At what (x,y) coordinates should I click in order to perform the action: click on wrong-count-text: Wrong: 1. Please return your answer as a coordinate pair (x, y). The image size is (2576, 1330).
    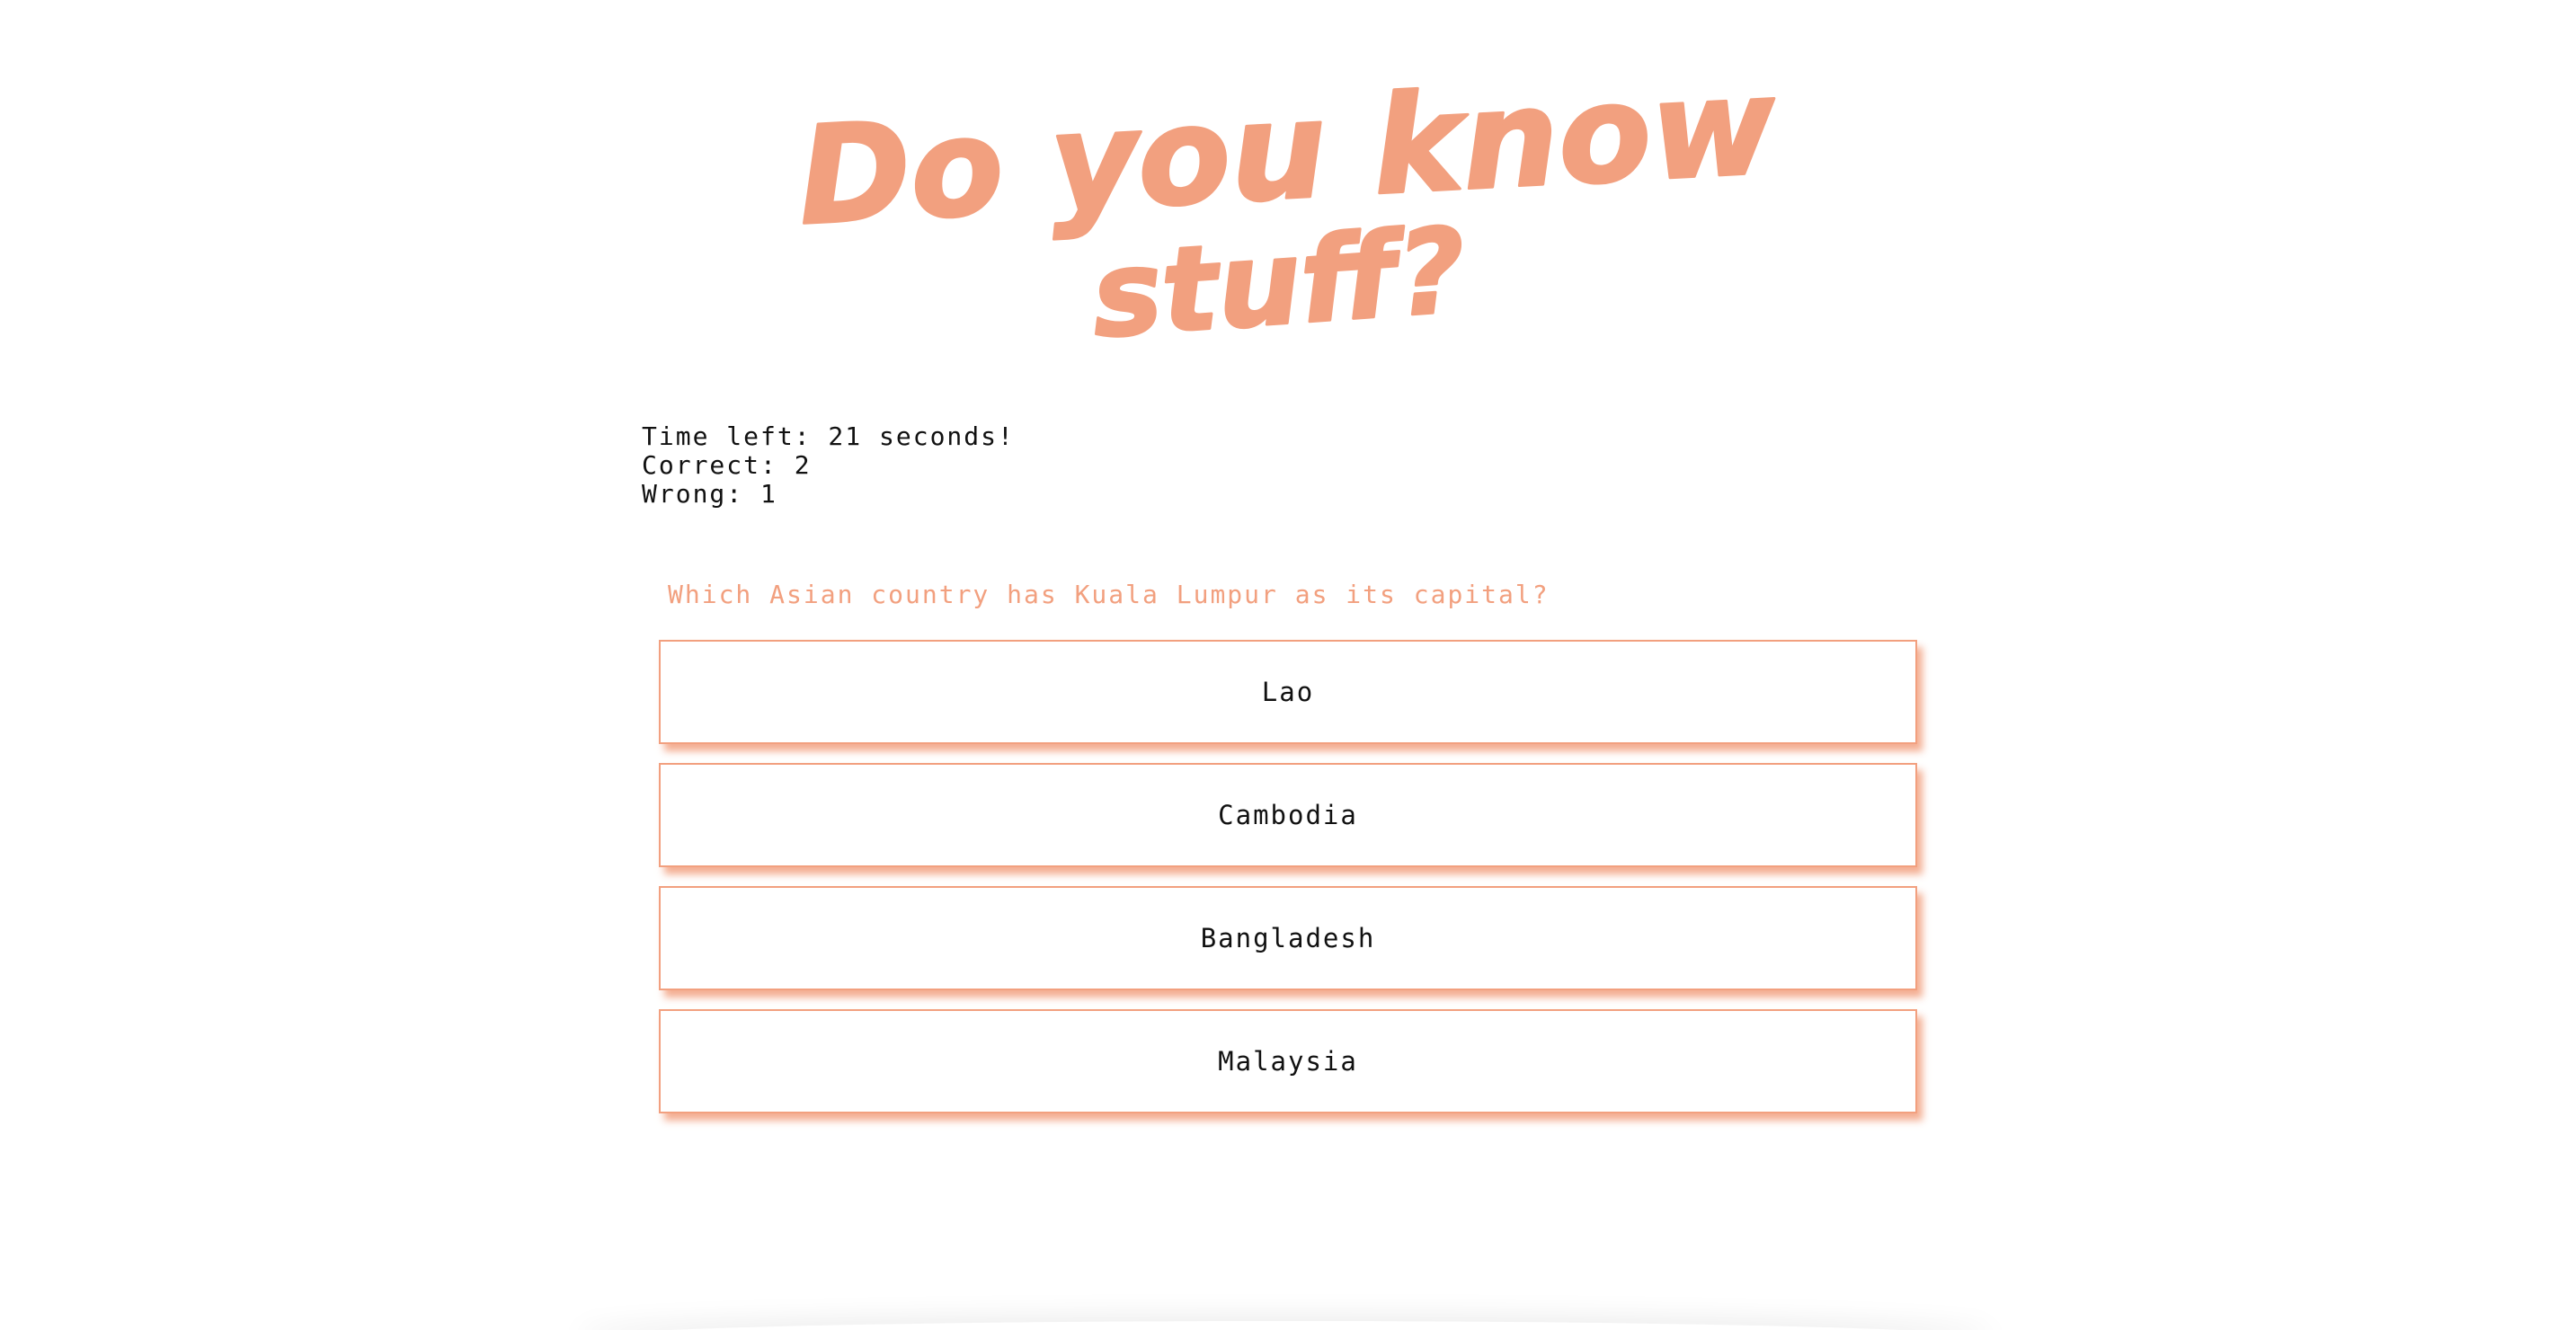
    Looking at the image, I should click on (709, 494).